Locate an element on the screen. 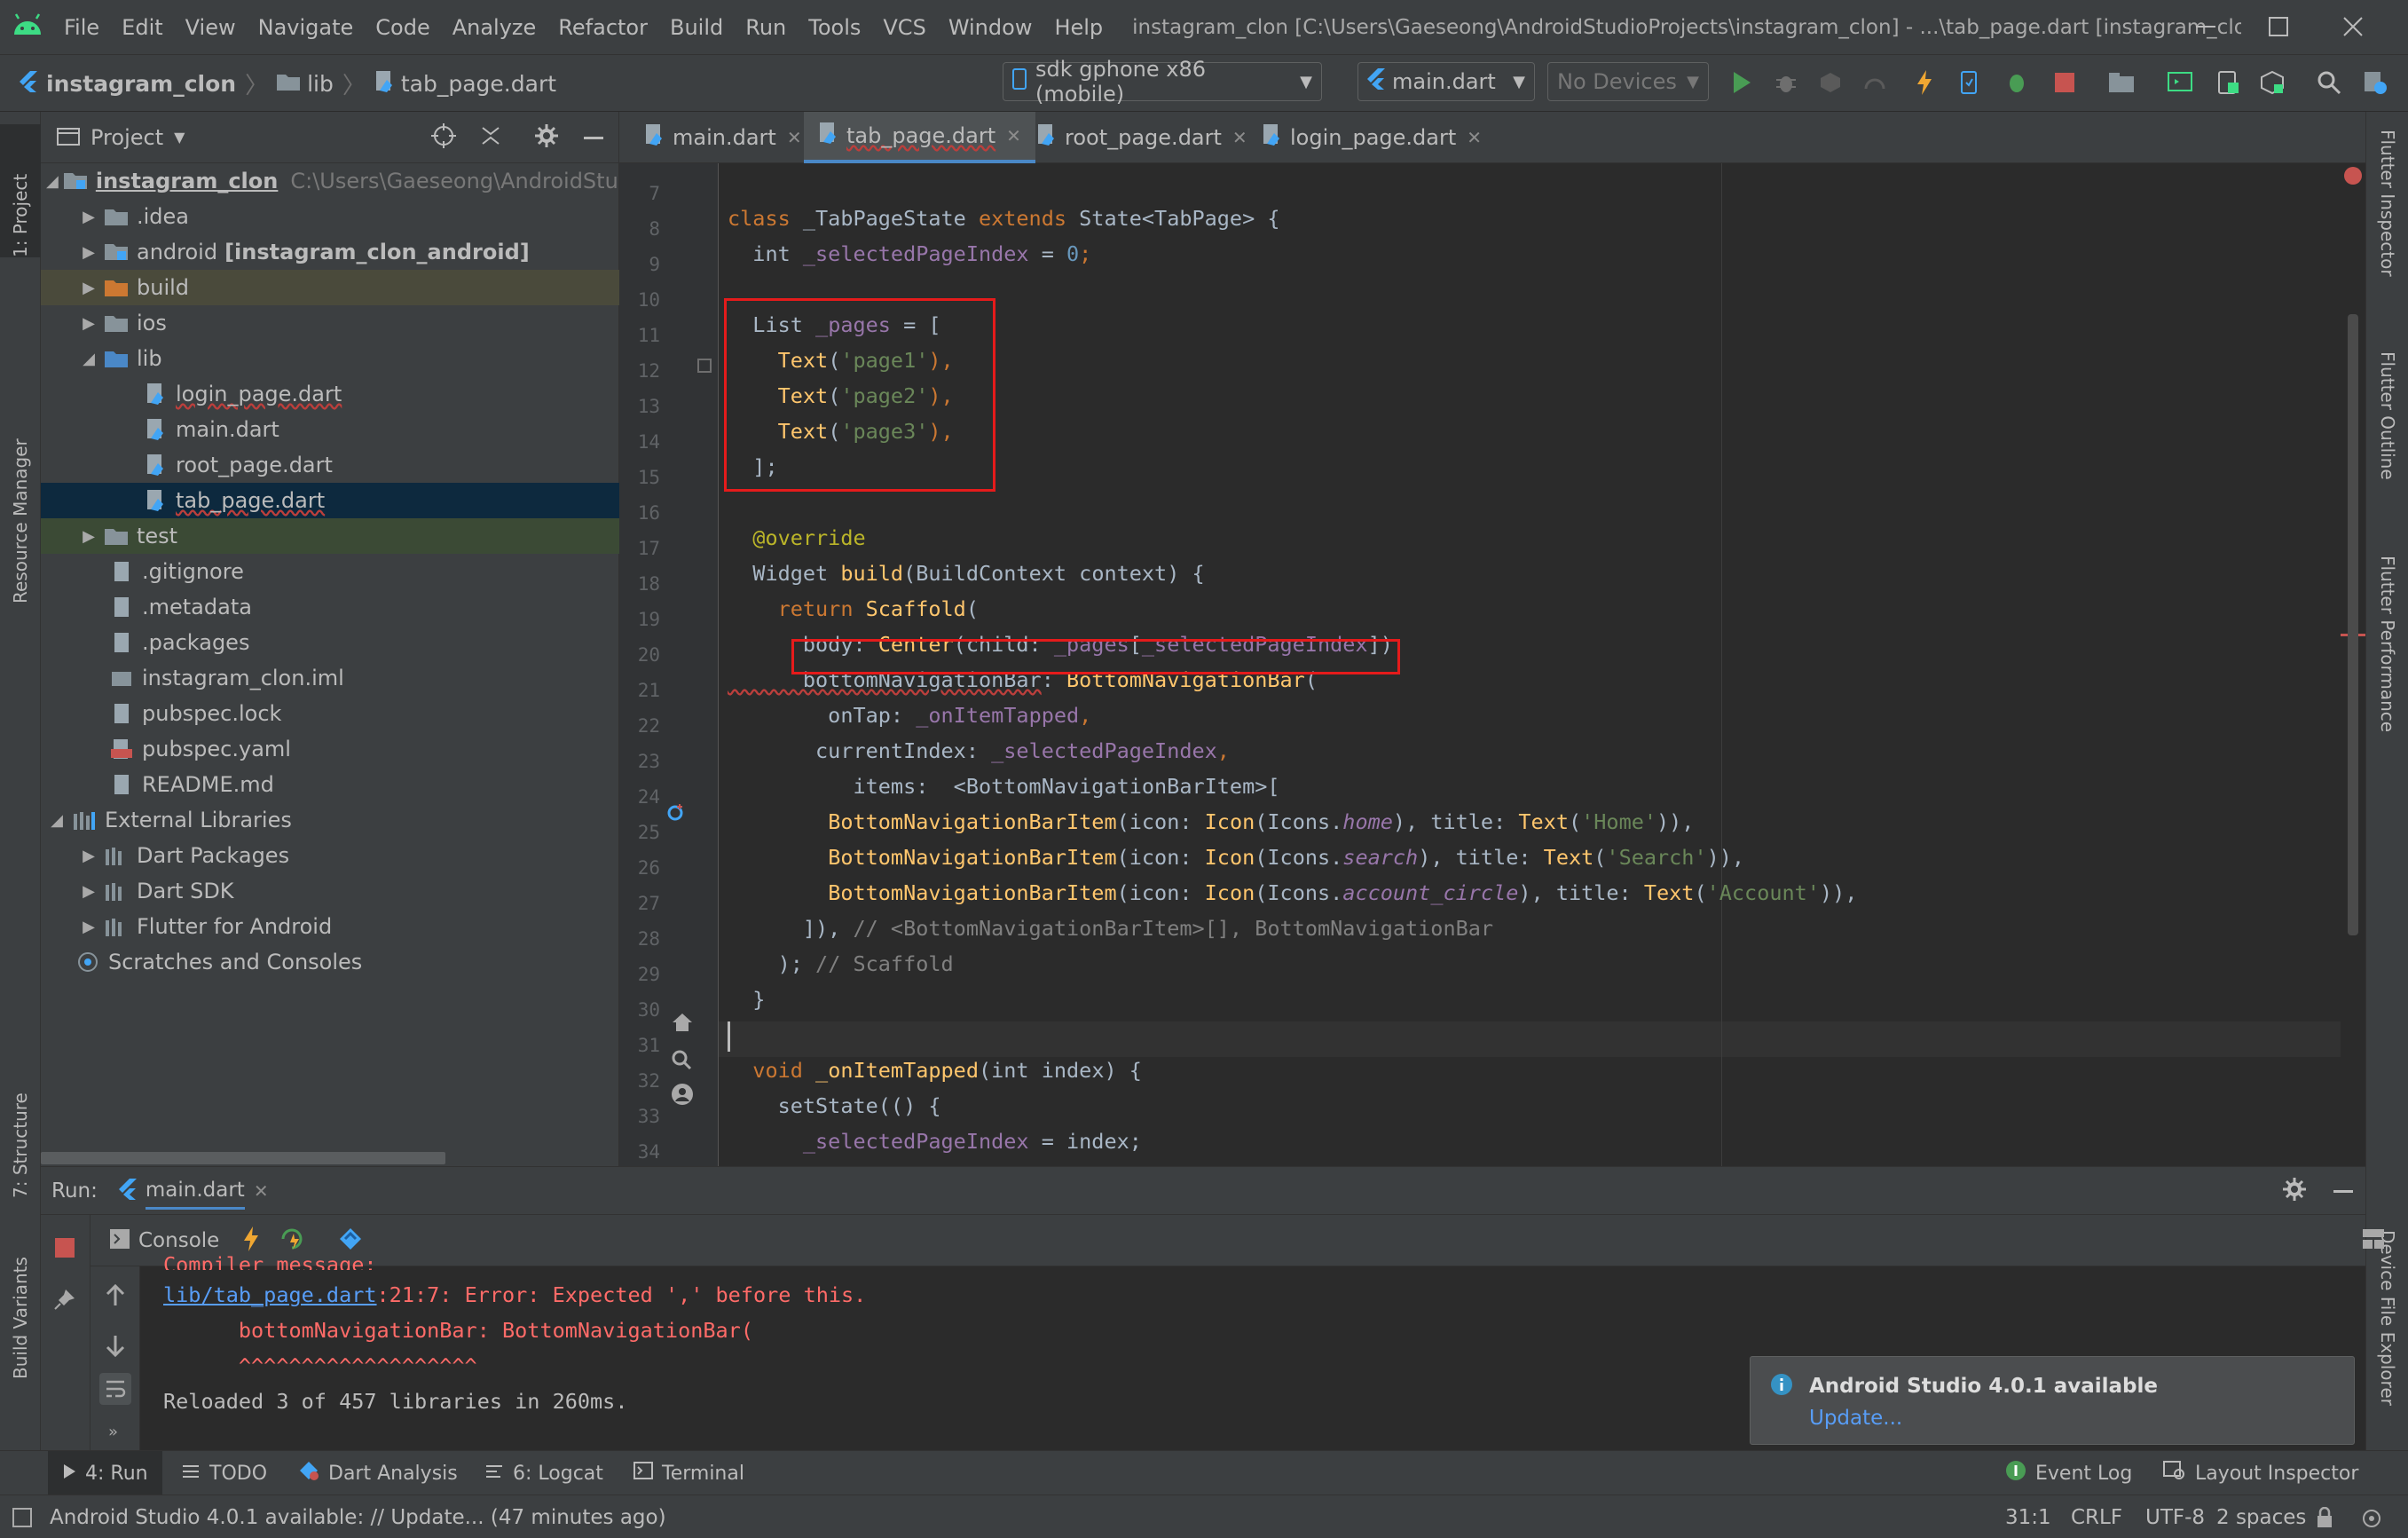 This screenshot has width=2408, height=1538. tree-item-idea: ▶ .idea is located at coordinates (330, 216).